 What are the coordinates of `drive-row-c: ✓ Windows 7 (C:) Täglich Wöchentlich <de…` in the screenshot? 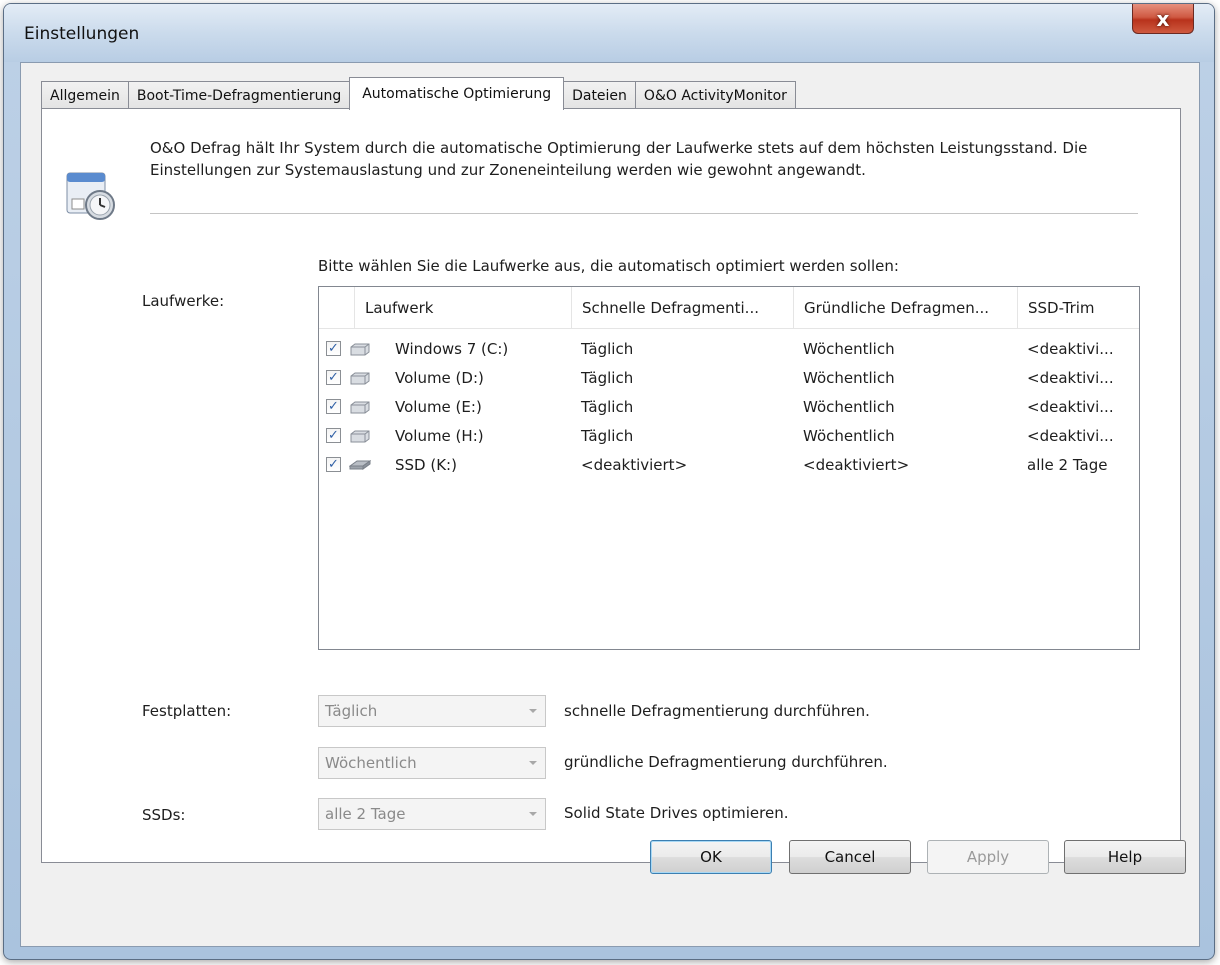 It's located at (729, 348).